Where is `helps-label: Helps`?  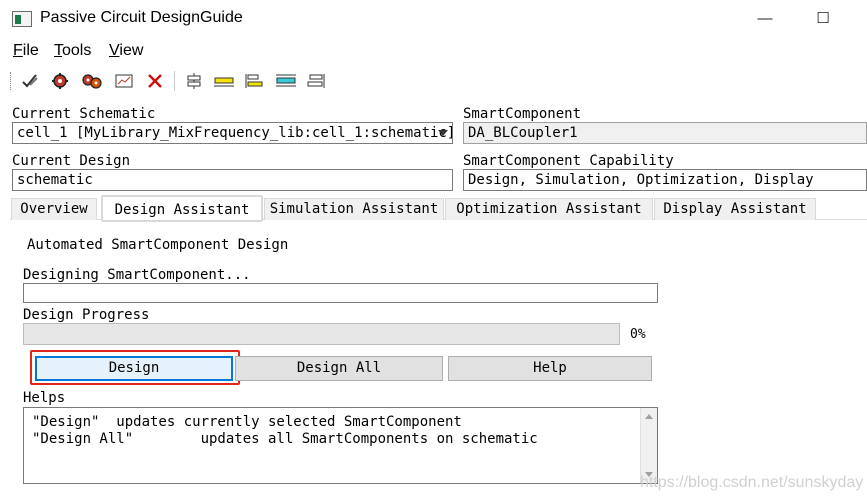
helps-label: Helps is located at coordinates (44, 398).